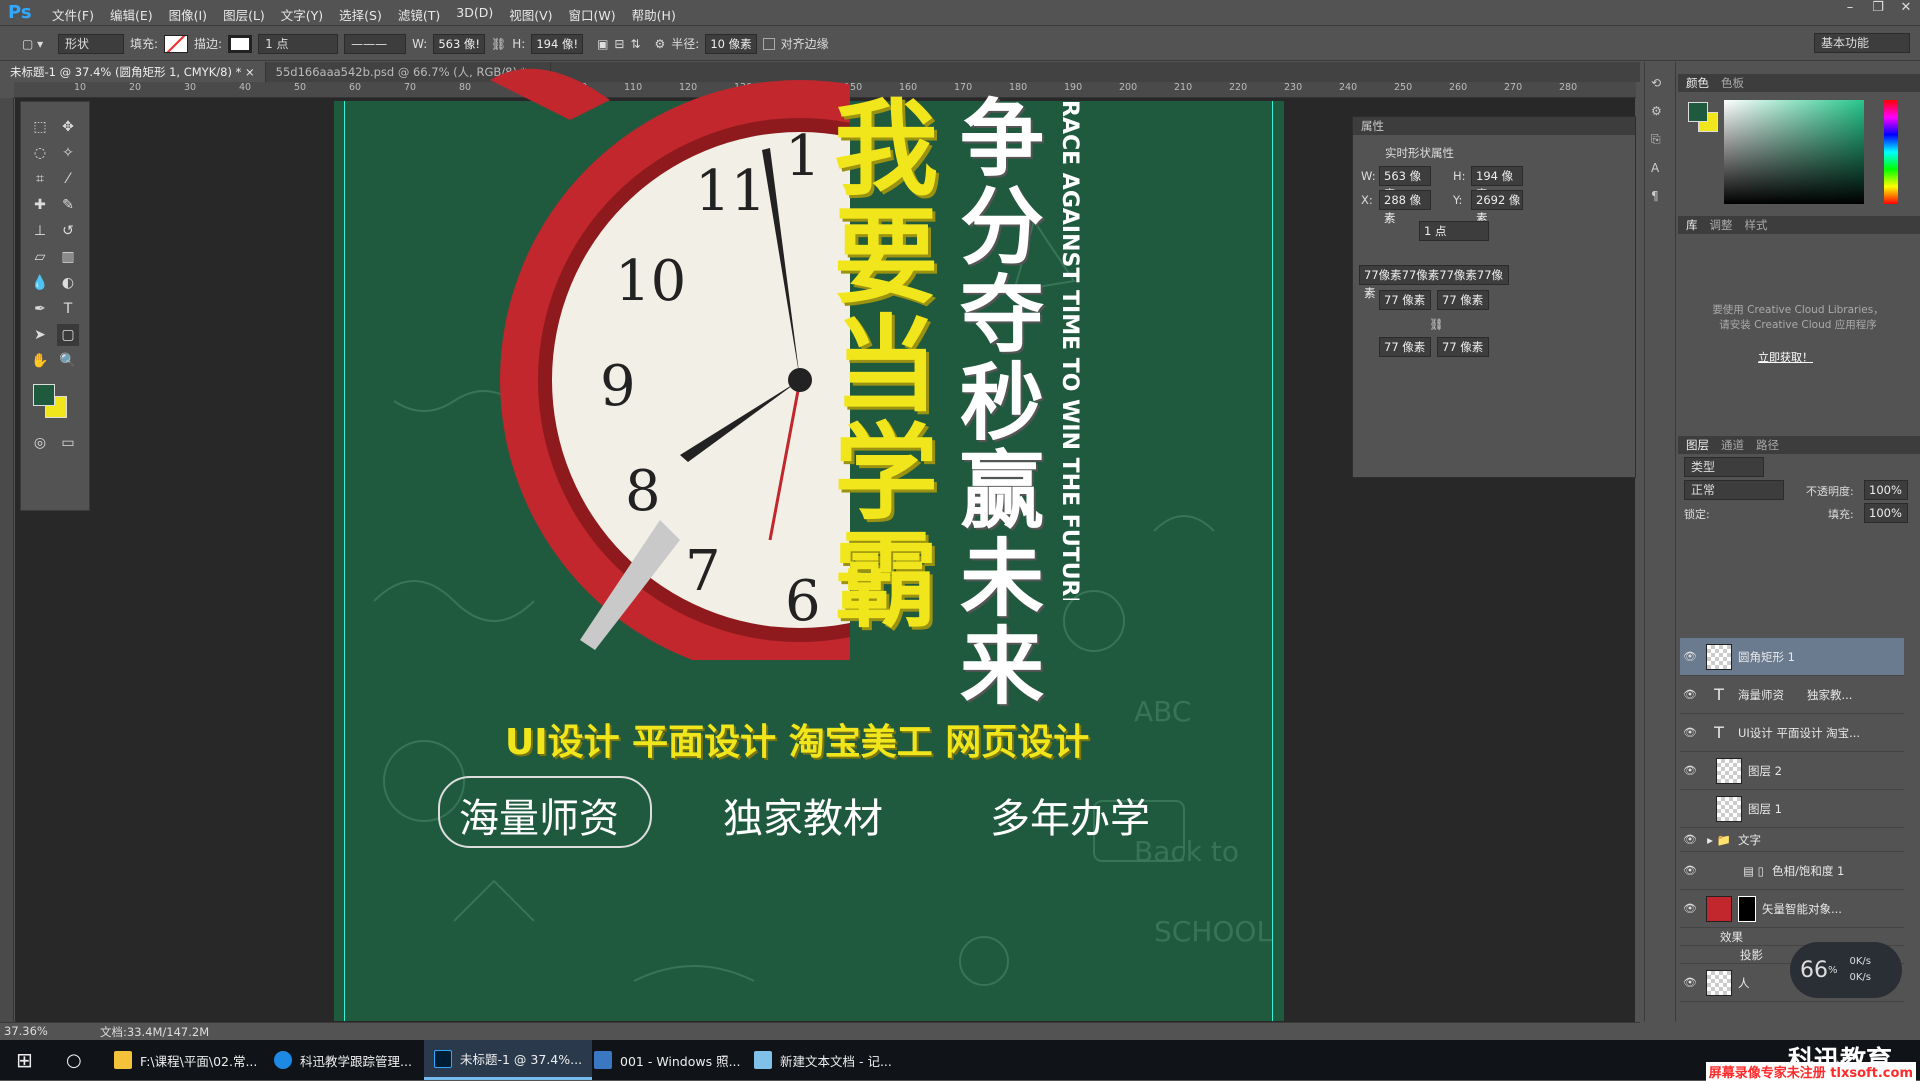  What do you see at coordinates (1463, 347) in the screenshot?
I see `prop-corner-br: 77 像素` at bounding box center [1463, 347].